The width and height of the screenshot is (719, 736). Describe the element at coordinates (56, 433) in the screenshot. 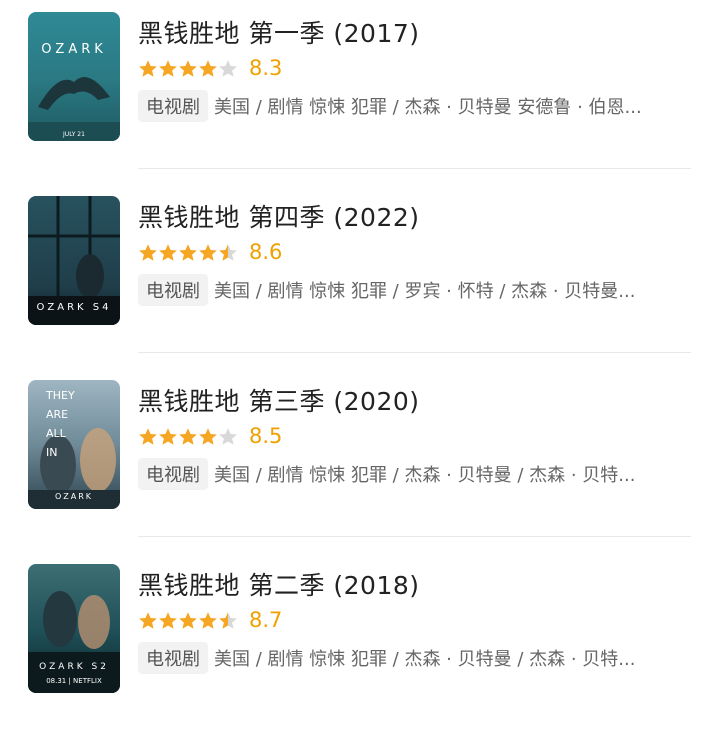

I see `poster-word: ALL` at that location.